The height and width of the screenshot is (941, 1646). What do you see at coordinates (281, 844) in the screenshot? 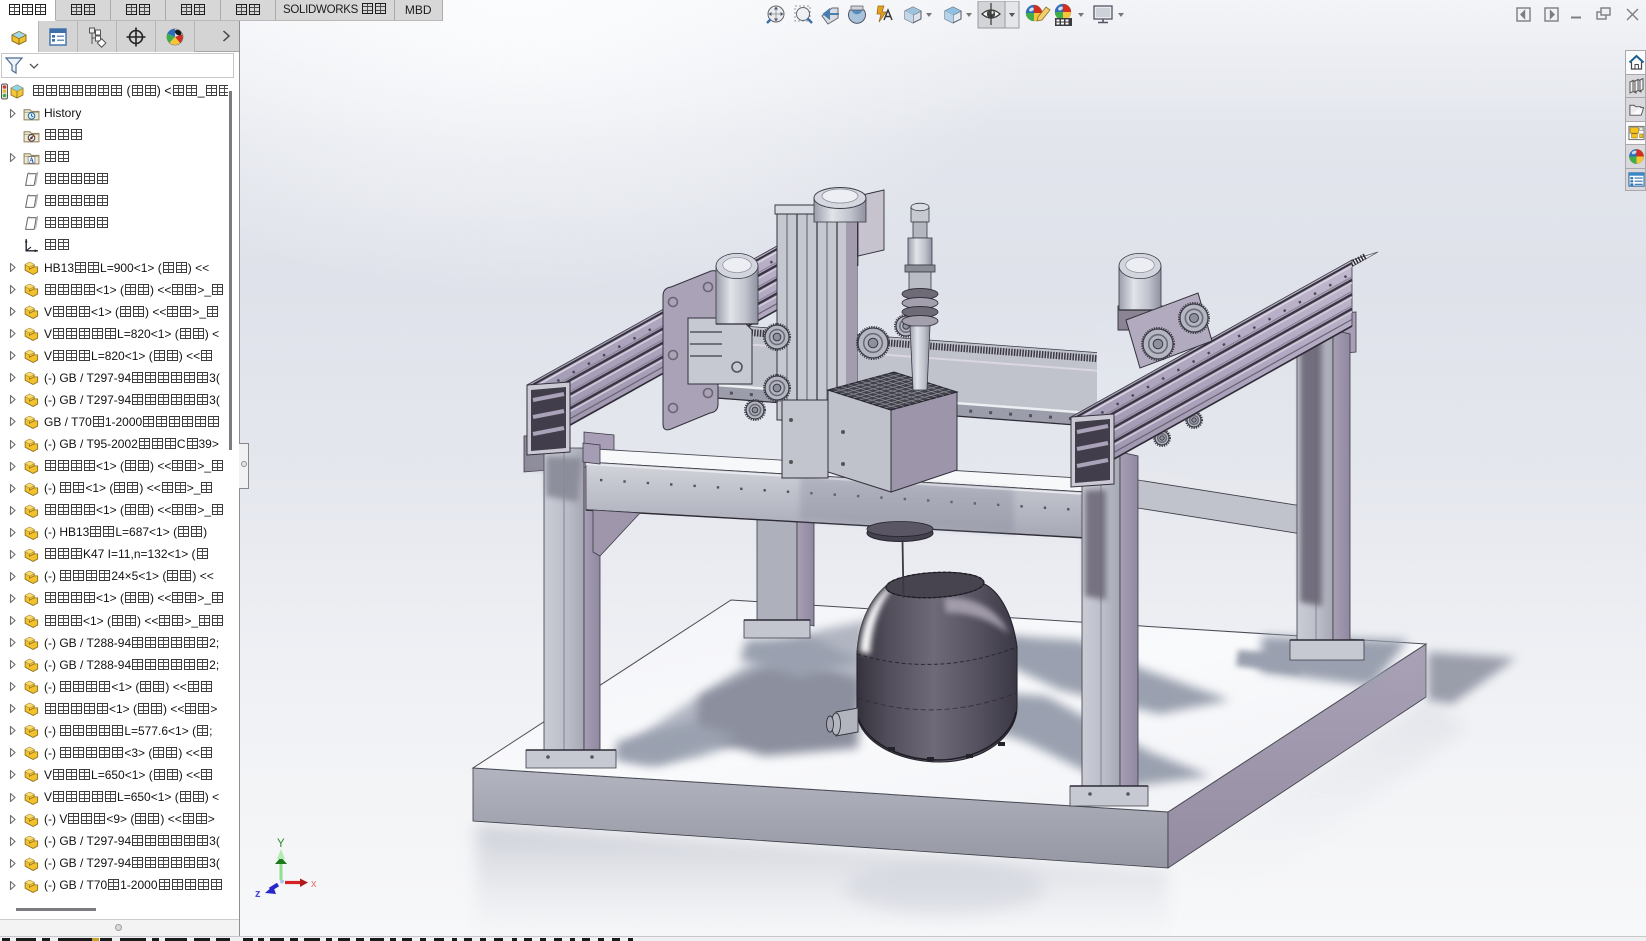
I see `svg-text: Y` at bounding box center [281, 844].